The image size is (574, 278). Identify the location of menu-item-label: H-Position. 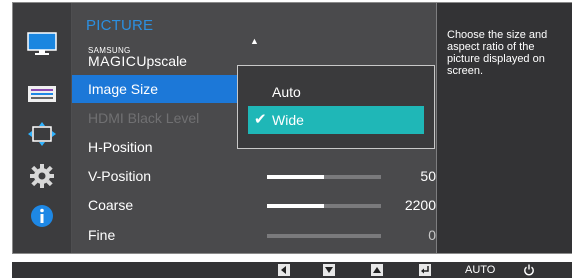
(120, 147).